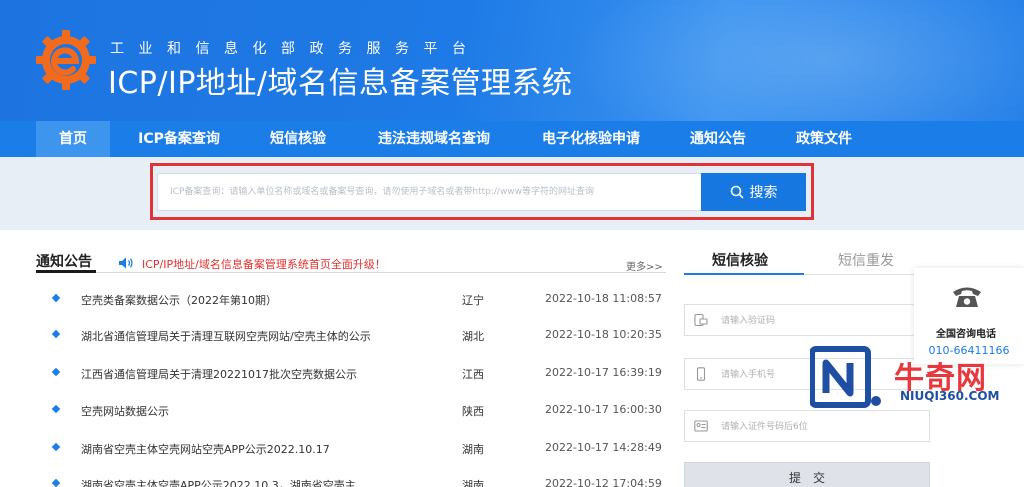  What do you see at coordinates (845, 377) in the screenshot?
I see `niuqi-logo-icon` at bounding box center [845, 377].